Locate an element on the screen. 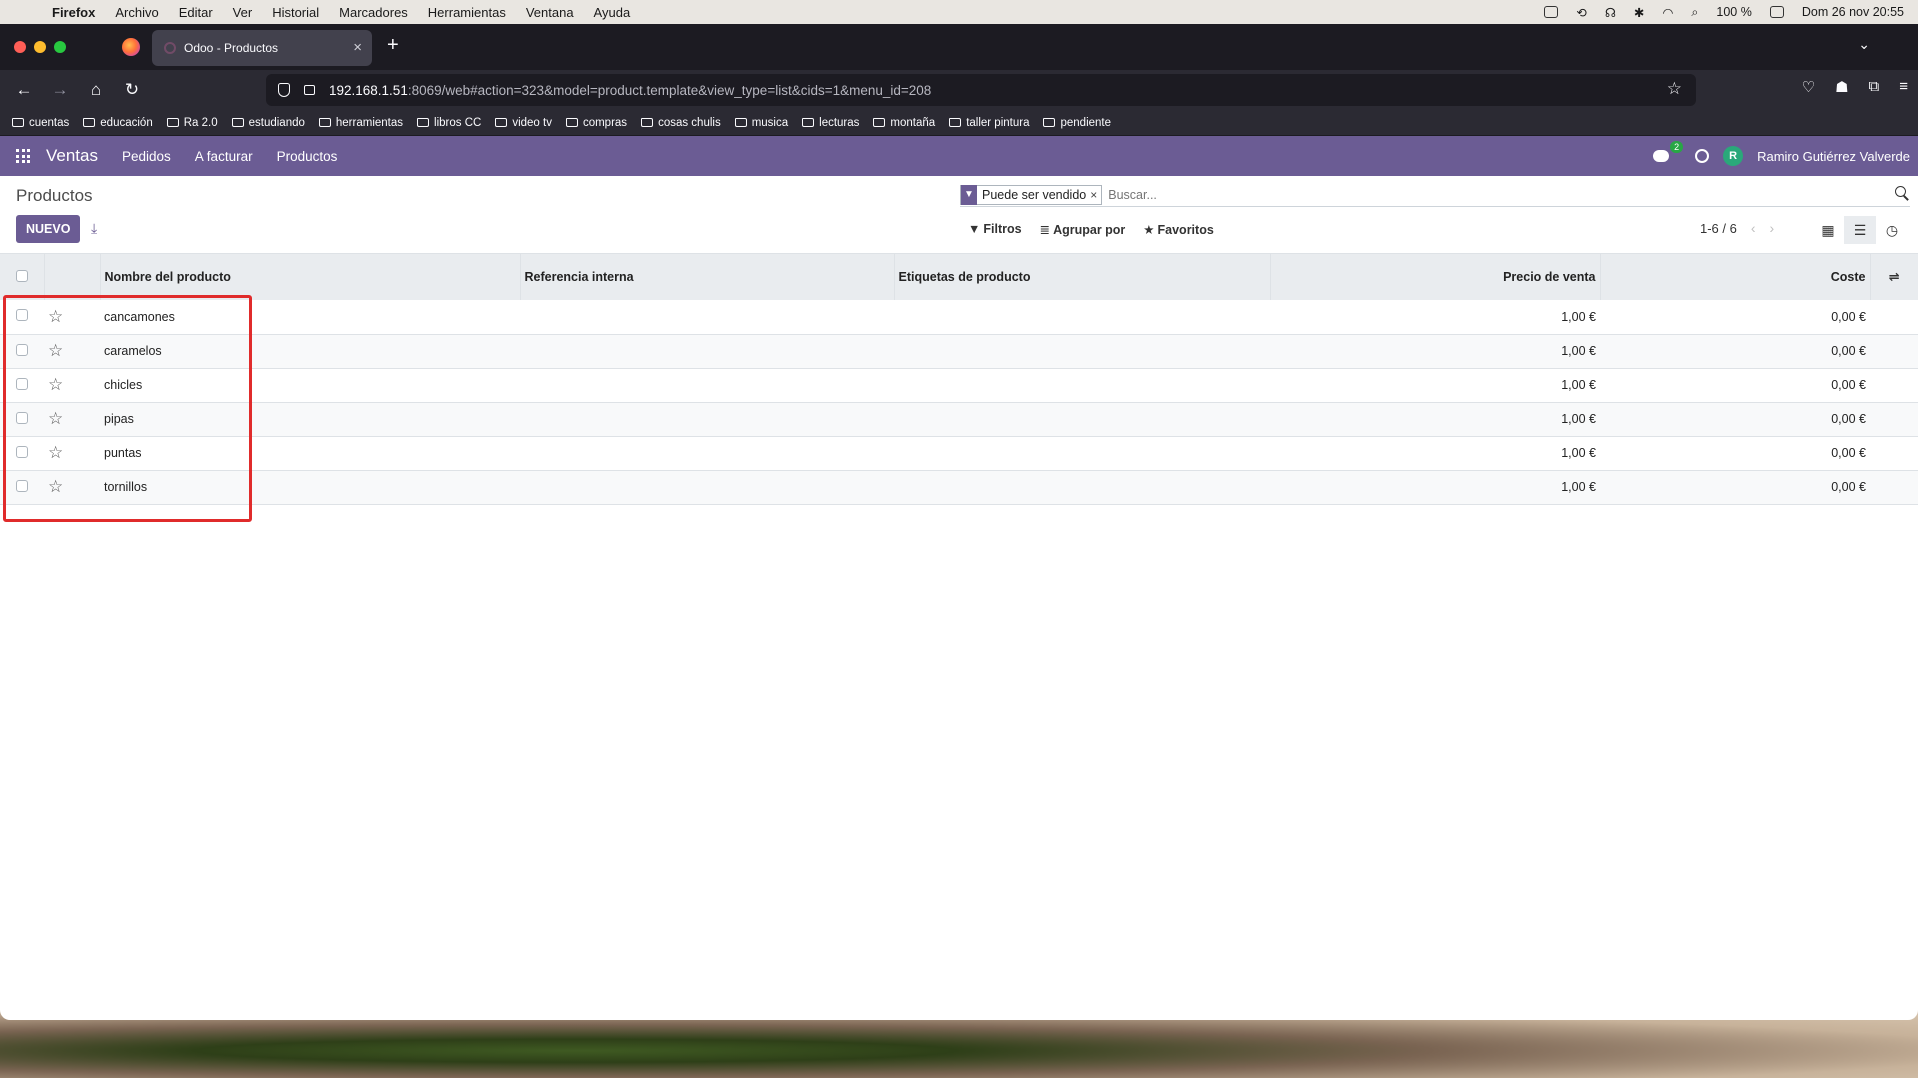 Image resolution: width=1918 pixels, height=1078 pixels. bookmark-folder: musica is located at coordinates (761, 123).